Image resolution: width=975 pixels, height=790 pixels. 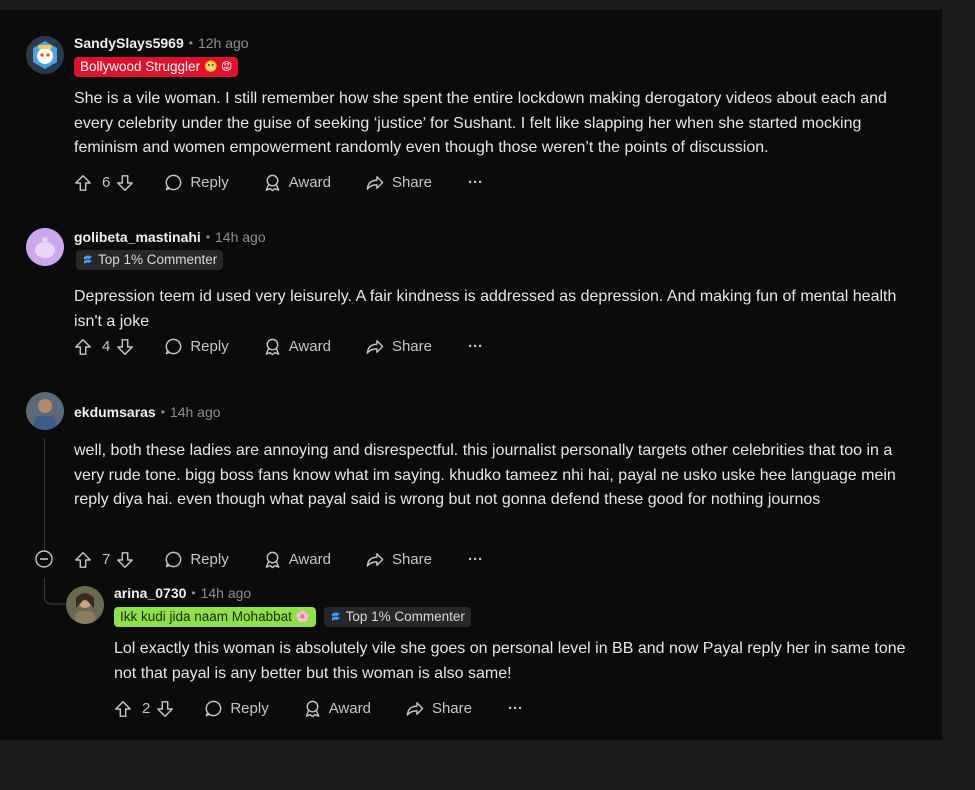 What do you see at coordinates (302, 617) in the screenshot?
I see `flair-emoji: 🌸` at bounding box center [302, 617].